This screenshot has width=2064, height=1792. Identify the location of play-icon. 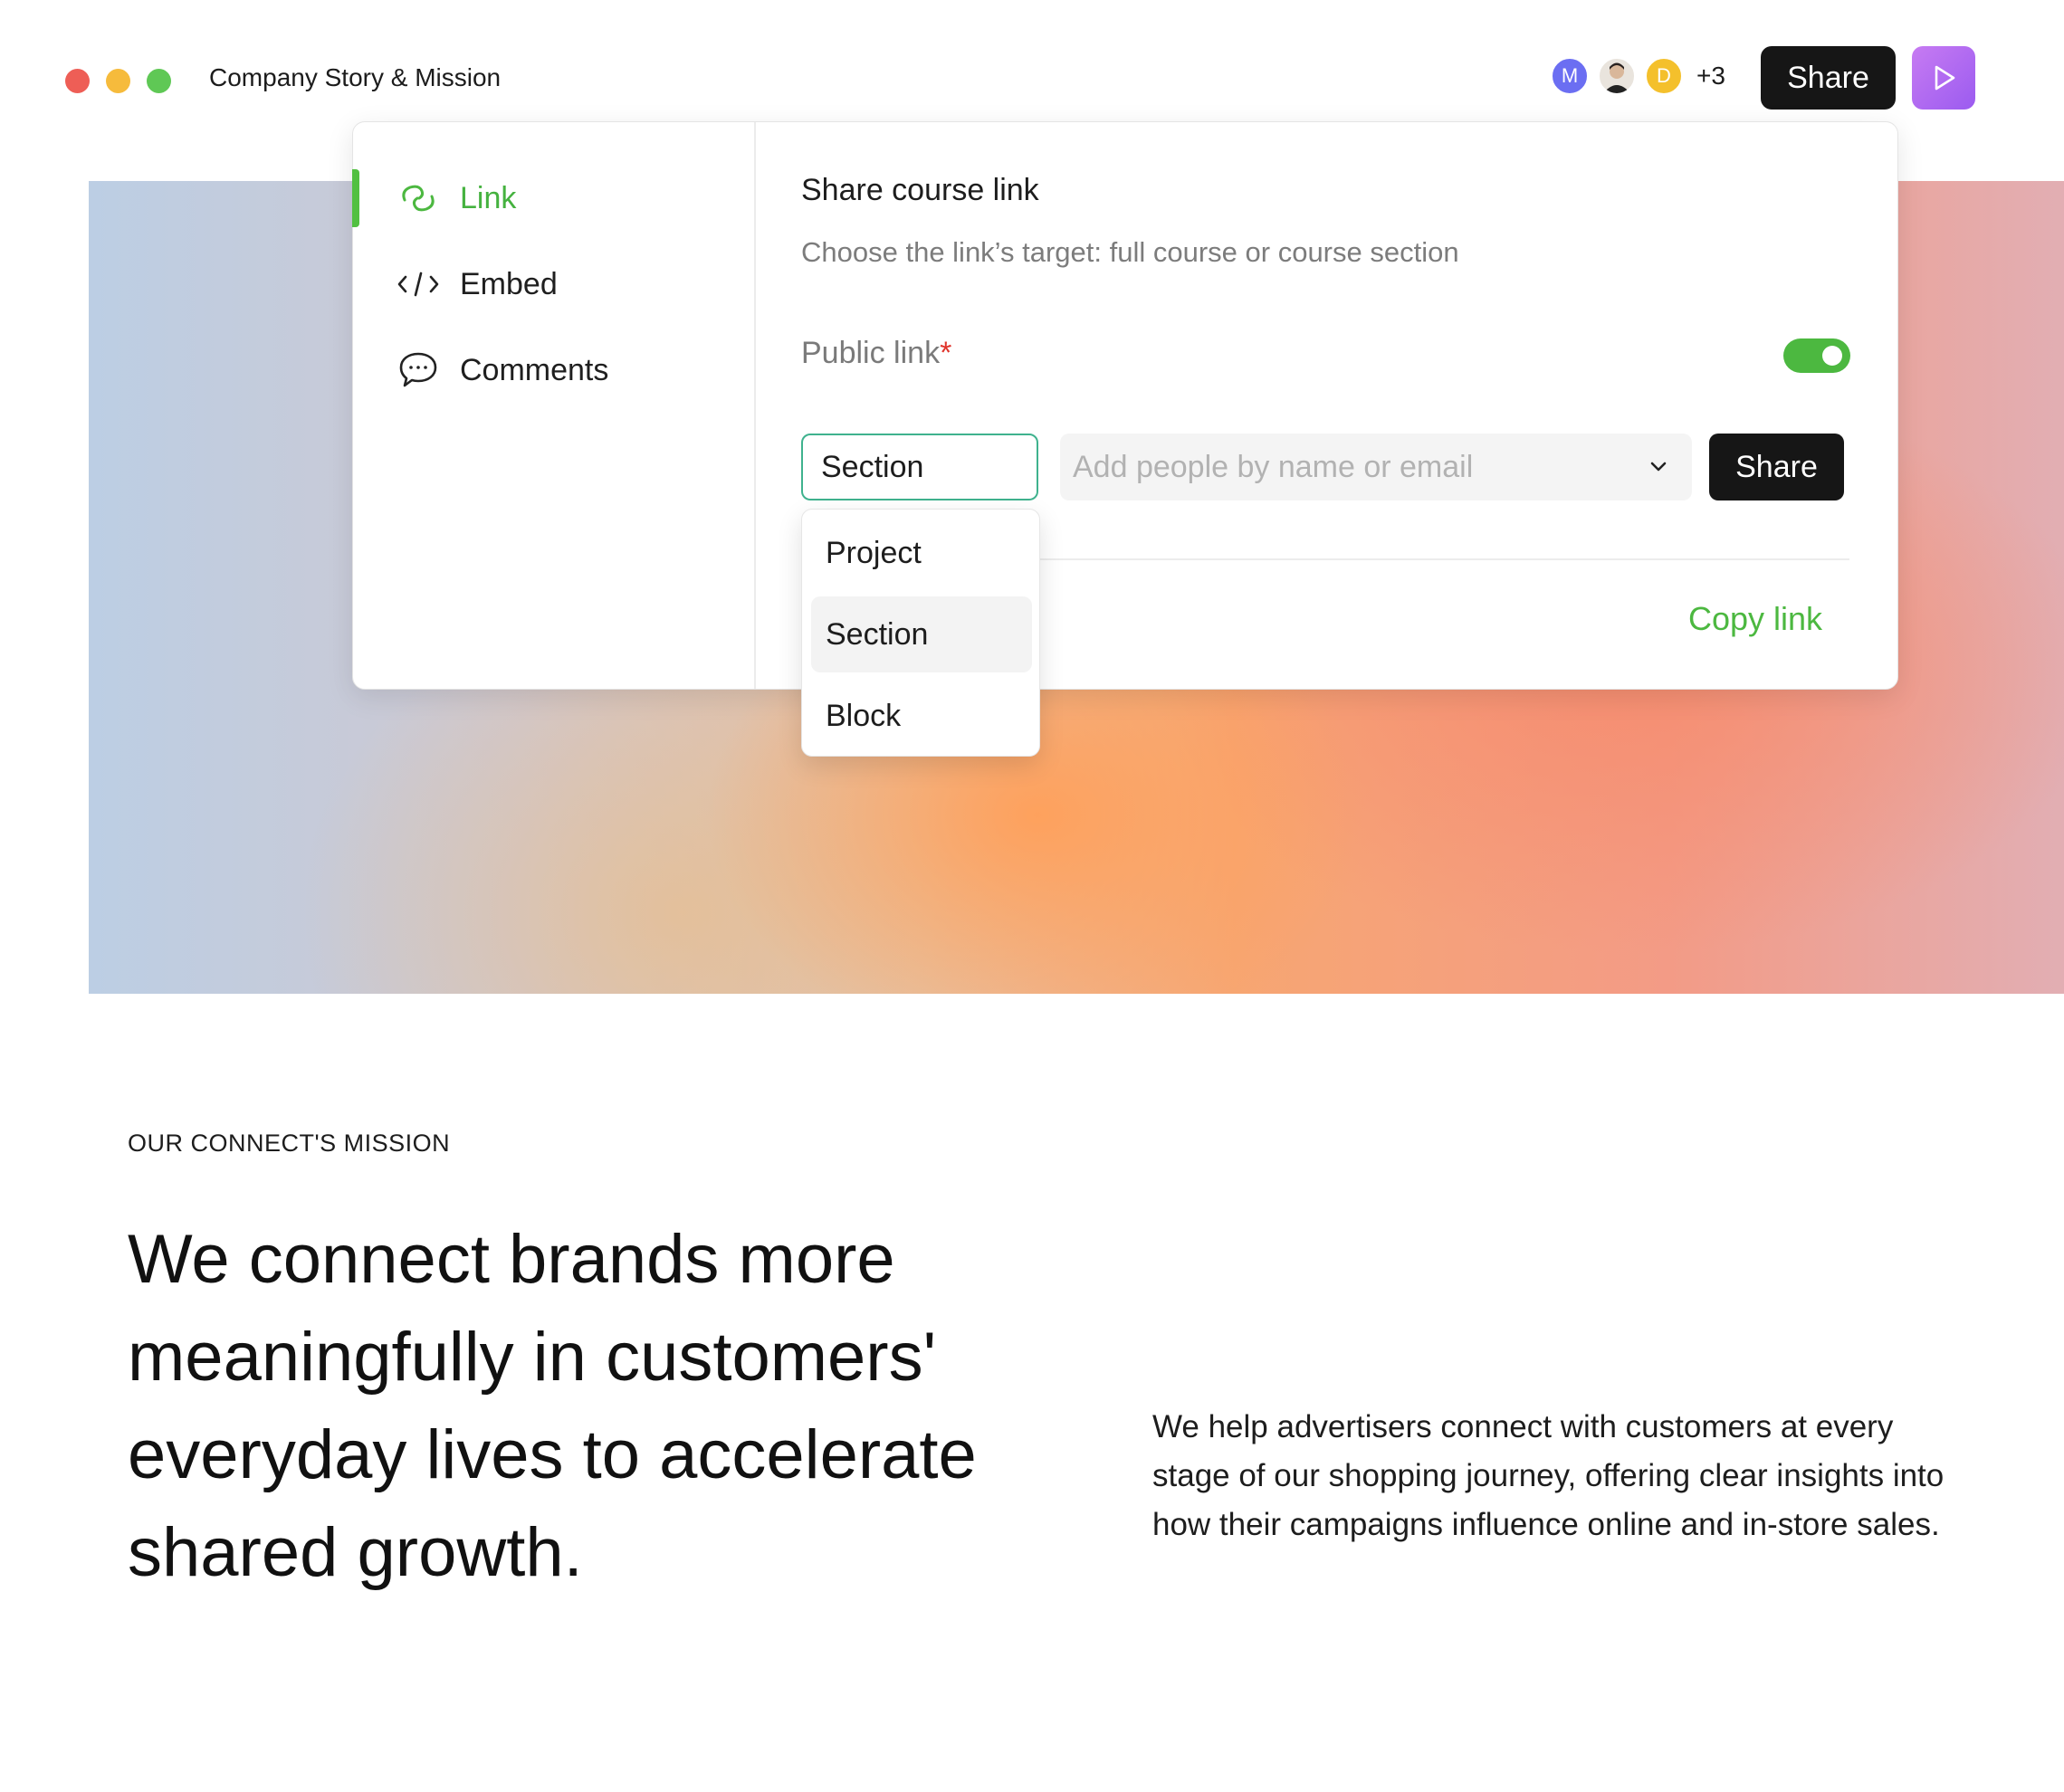
(1945, 78).